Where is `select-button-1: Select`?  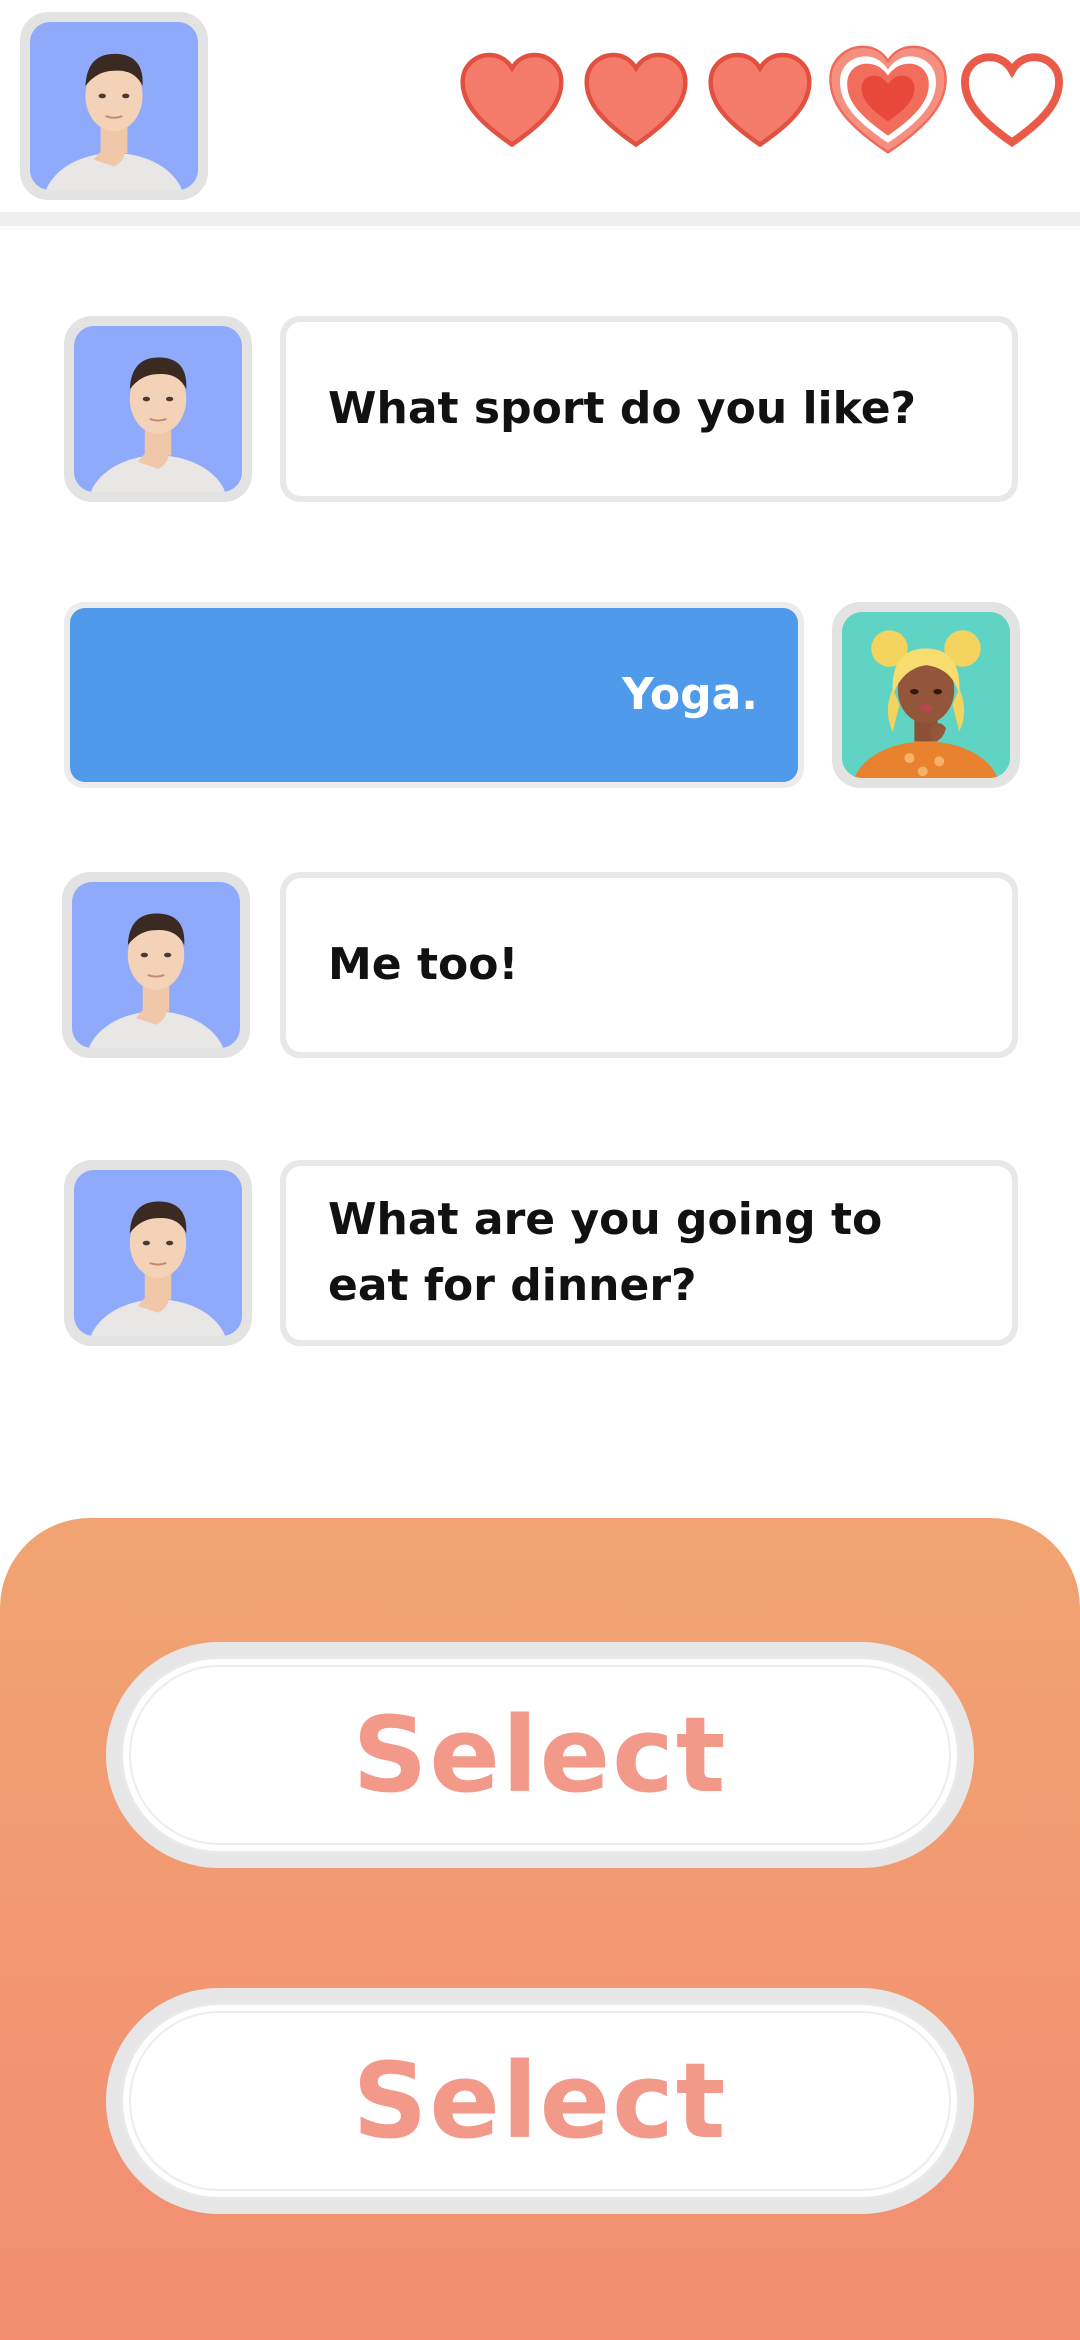
select-button-1: Select is located at coordinates (540, 1755).